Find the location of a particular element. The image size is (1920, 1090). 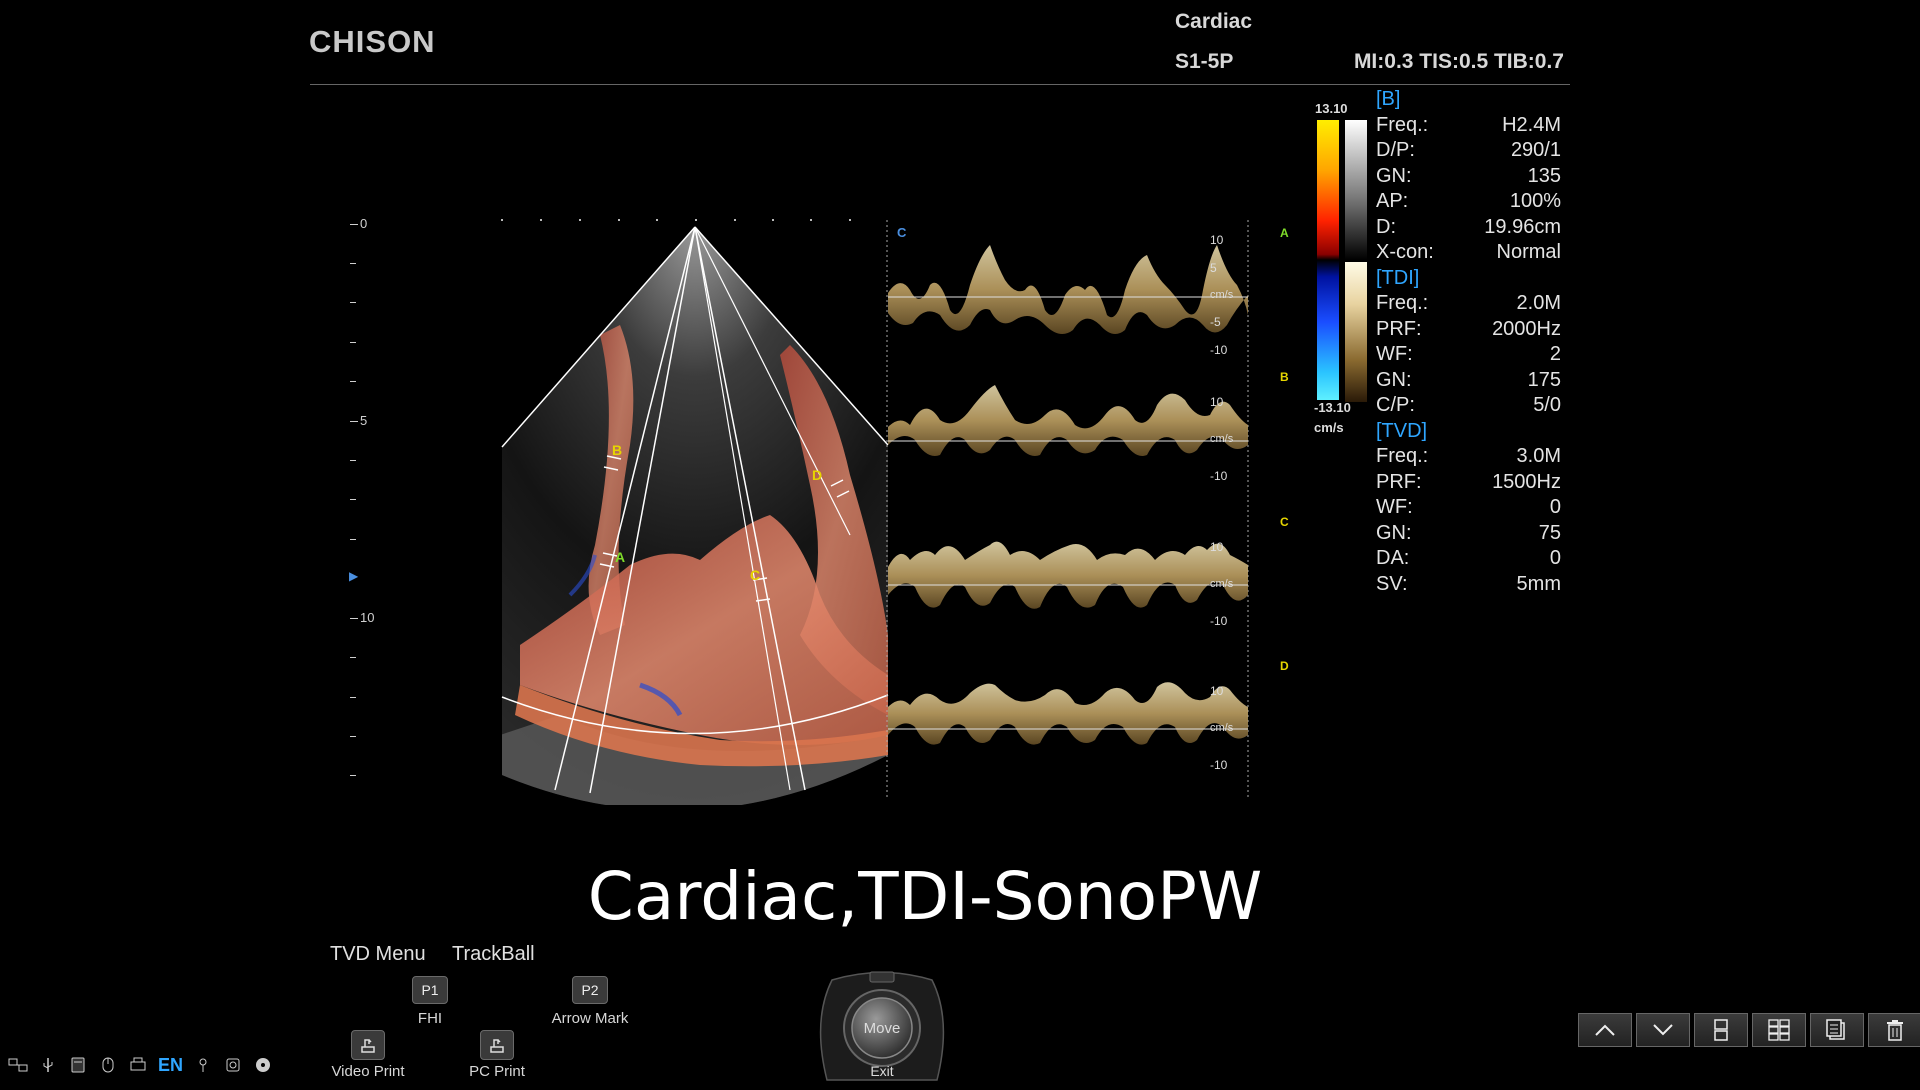

sample-marker-c: C is located at coordinates (755, 575).